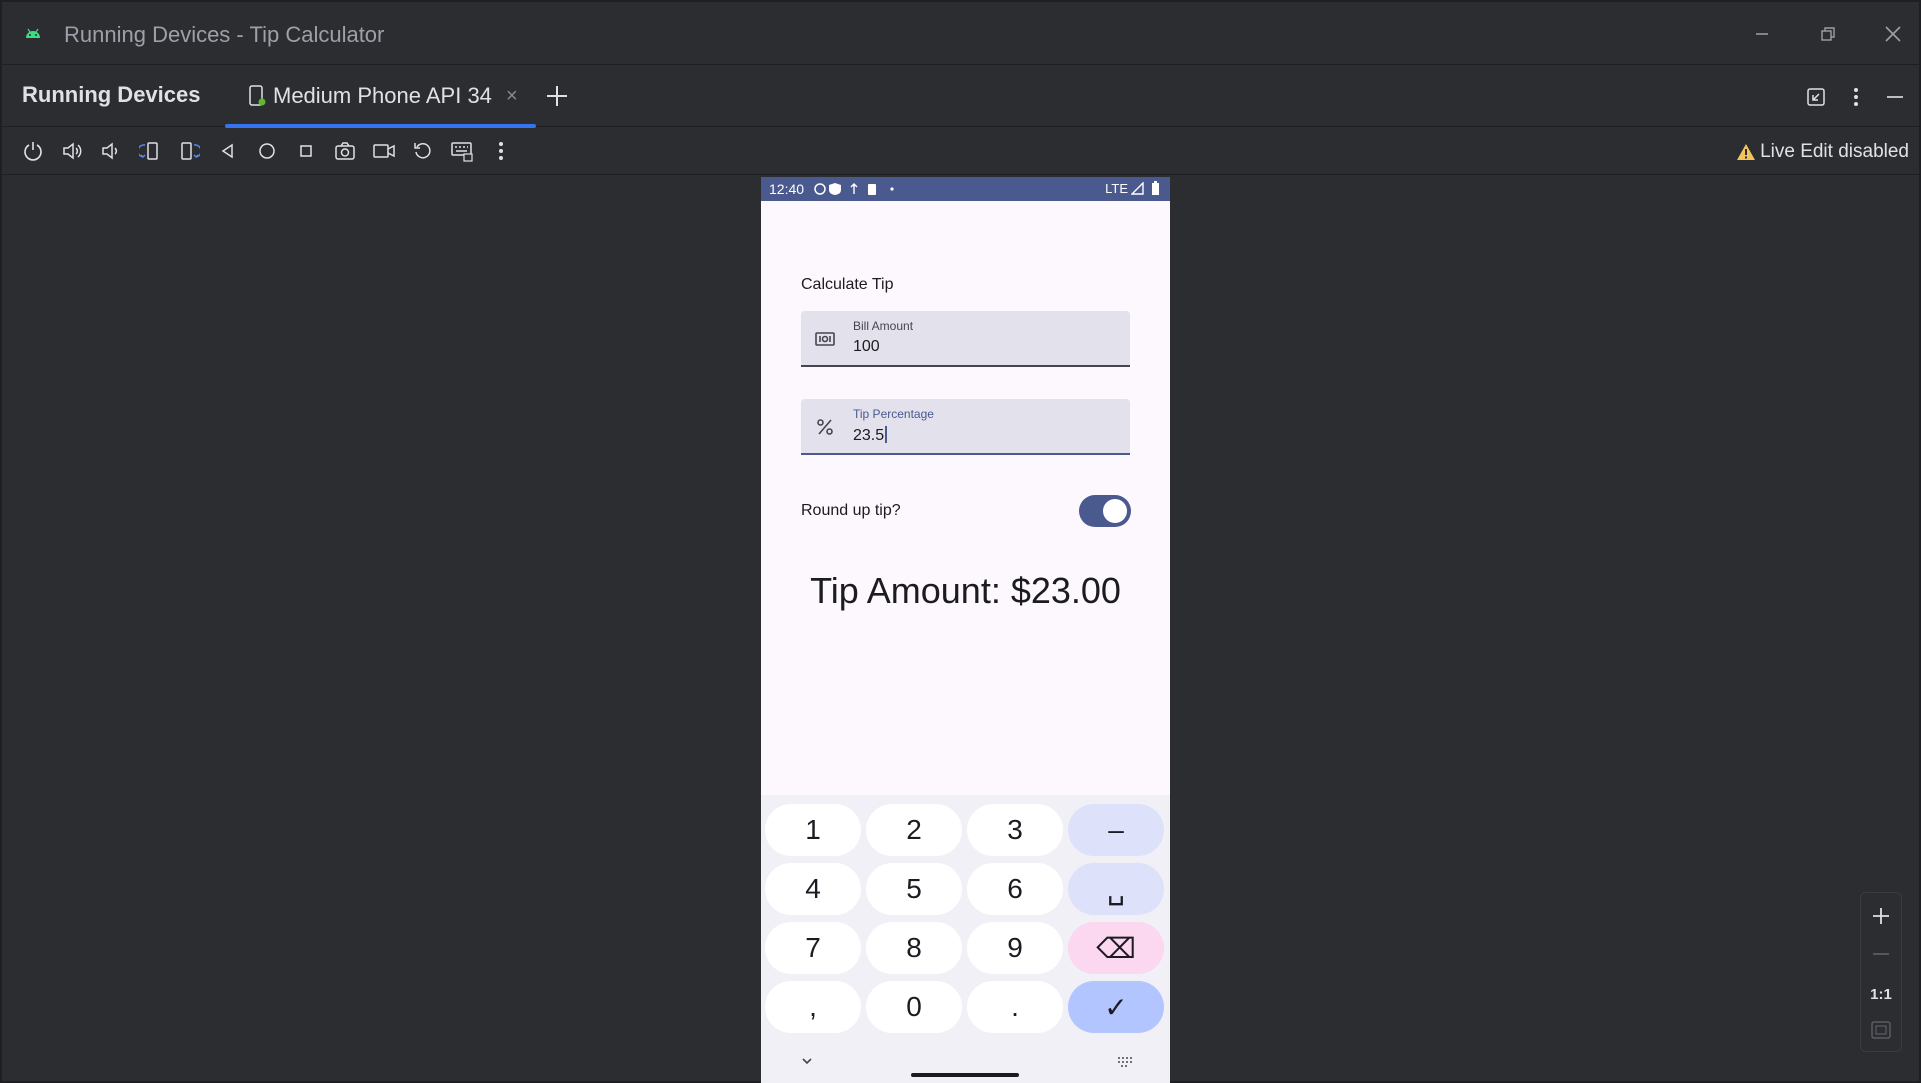  I want to click on video-camera-icon, so click(384, 151).